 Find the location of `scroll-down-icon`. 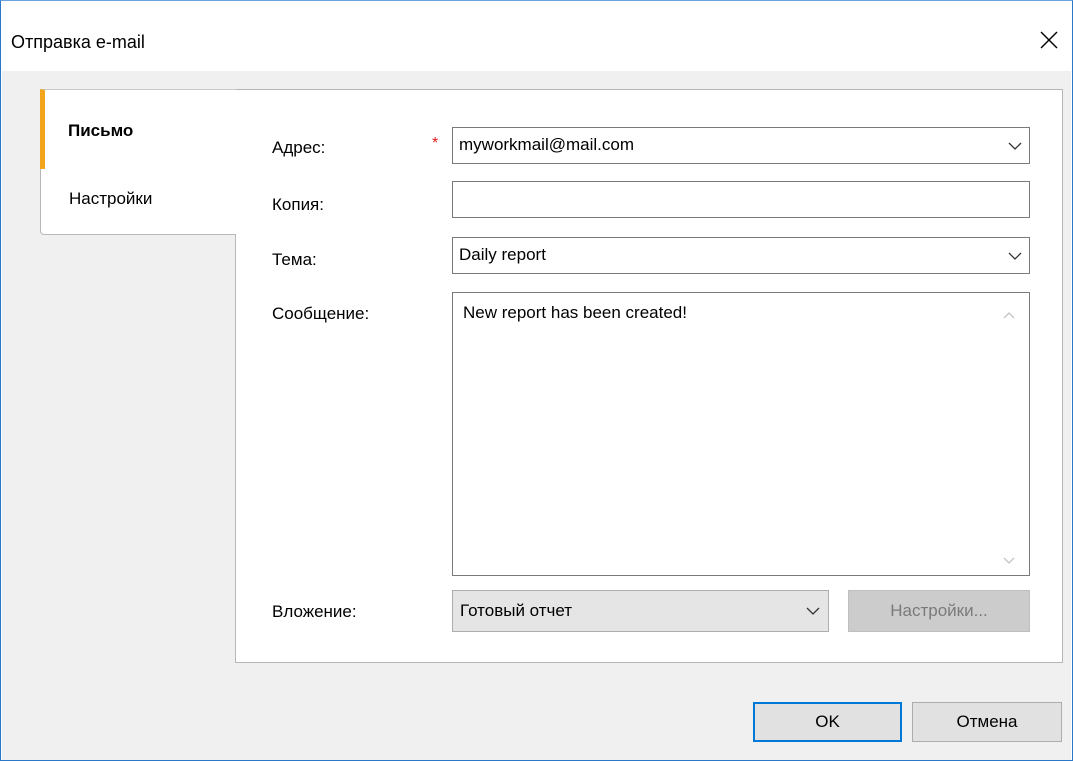

scroll-down-icon is located at coordinates (1009, 561).